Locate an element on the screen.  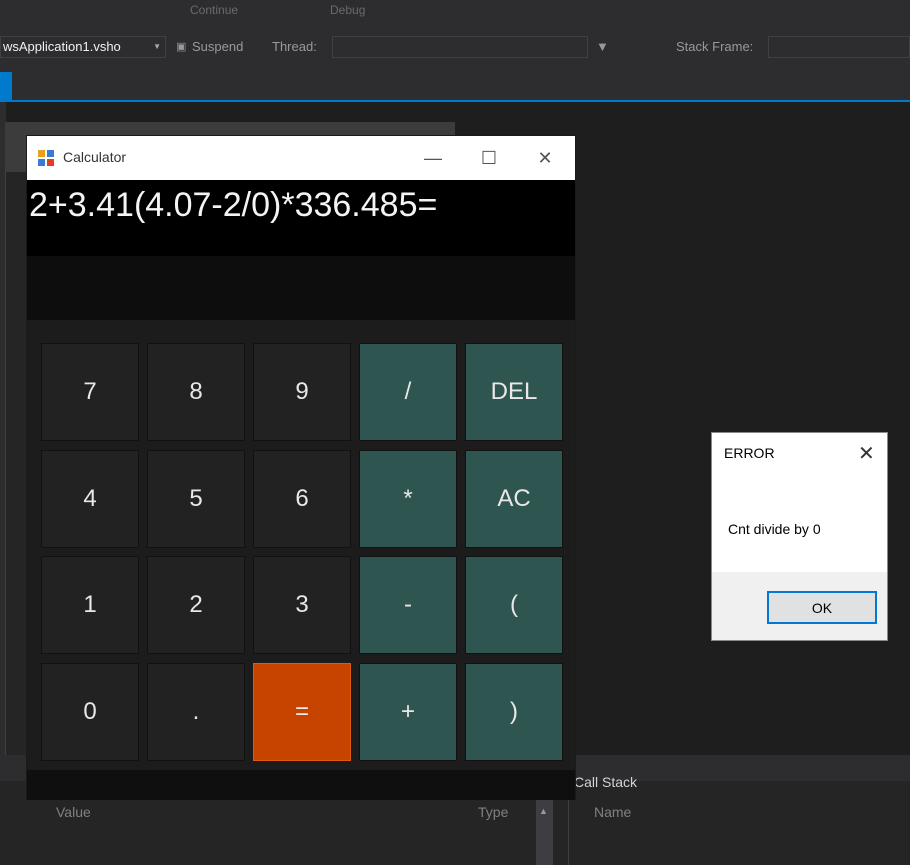
key-decimal: . is located at coordinates (196, 712).